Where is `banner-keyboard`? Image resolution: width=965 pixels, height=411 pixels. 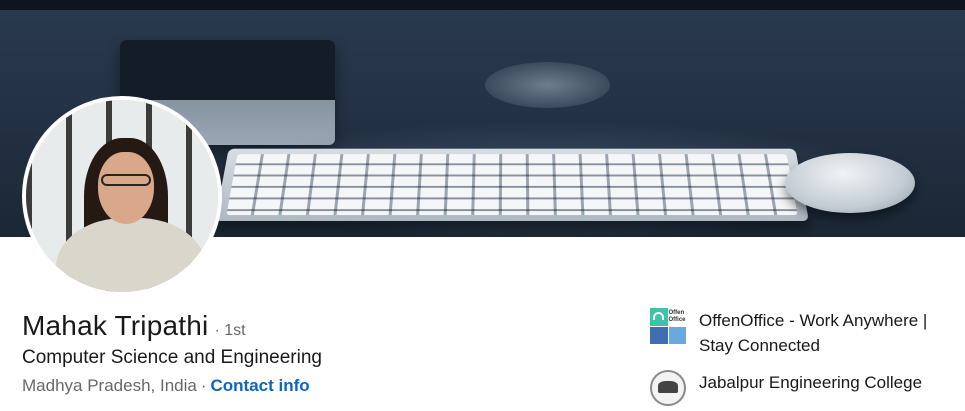
banner-keyboard is located at coordinates (512, 185).